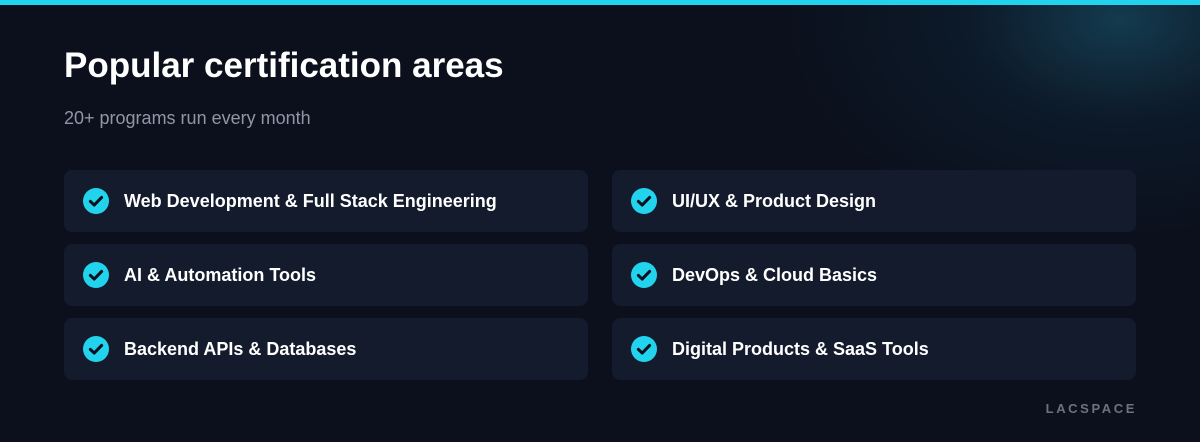 Image resolution: width=1200 pixels, height=442 pixels. What do you see at coordinates (1091, 408) in the screenshot?
I see `brand-wordmark: LACSPACE` at bounding box center [1091, 408].